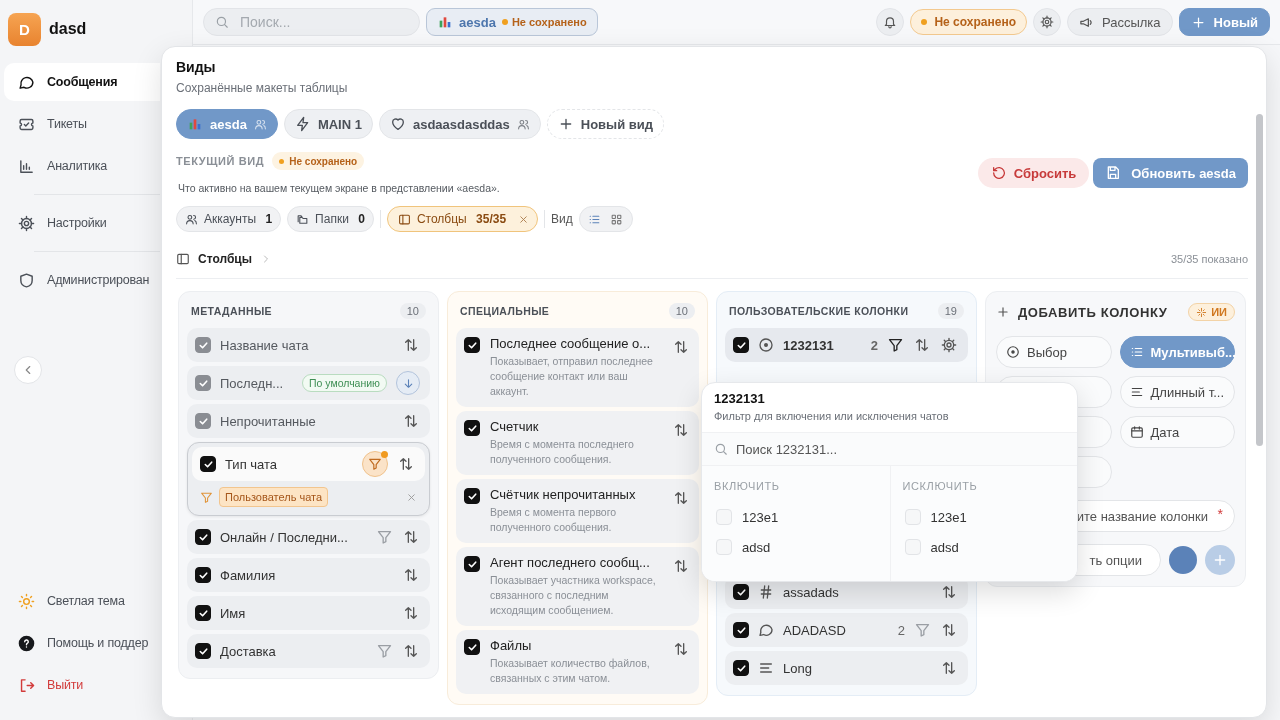 Image resolution: width=1280 pixels, height=720 pixels. What do you see at coordinates (68, 29) in the screenshot?
I see `workspace-name: dasd` at bounding box center [68, 29].